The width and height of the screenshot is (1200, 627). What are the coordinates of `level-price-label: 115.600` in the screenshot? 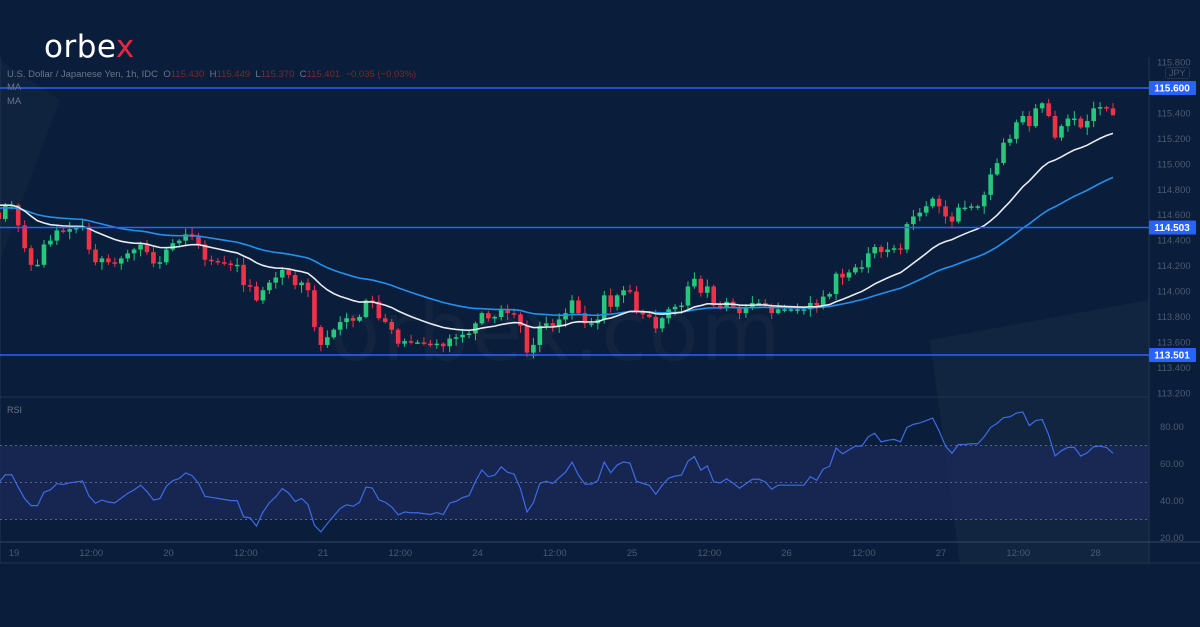 It's located at (1172, 89).